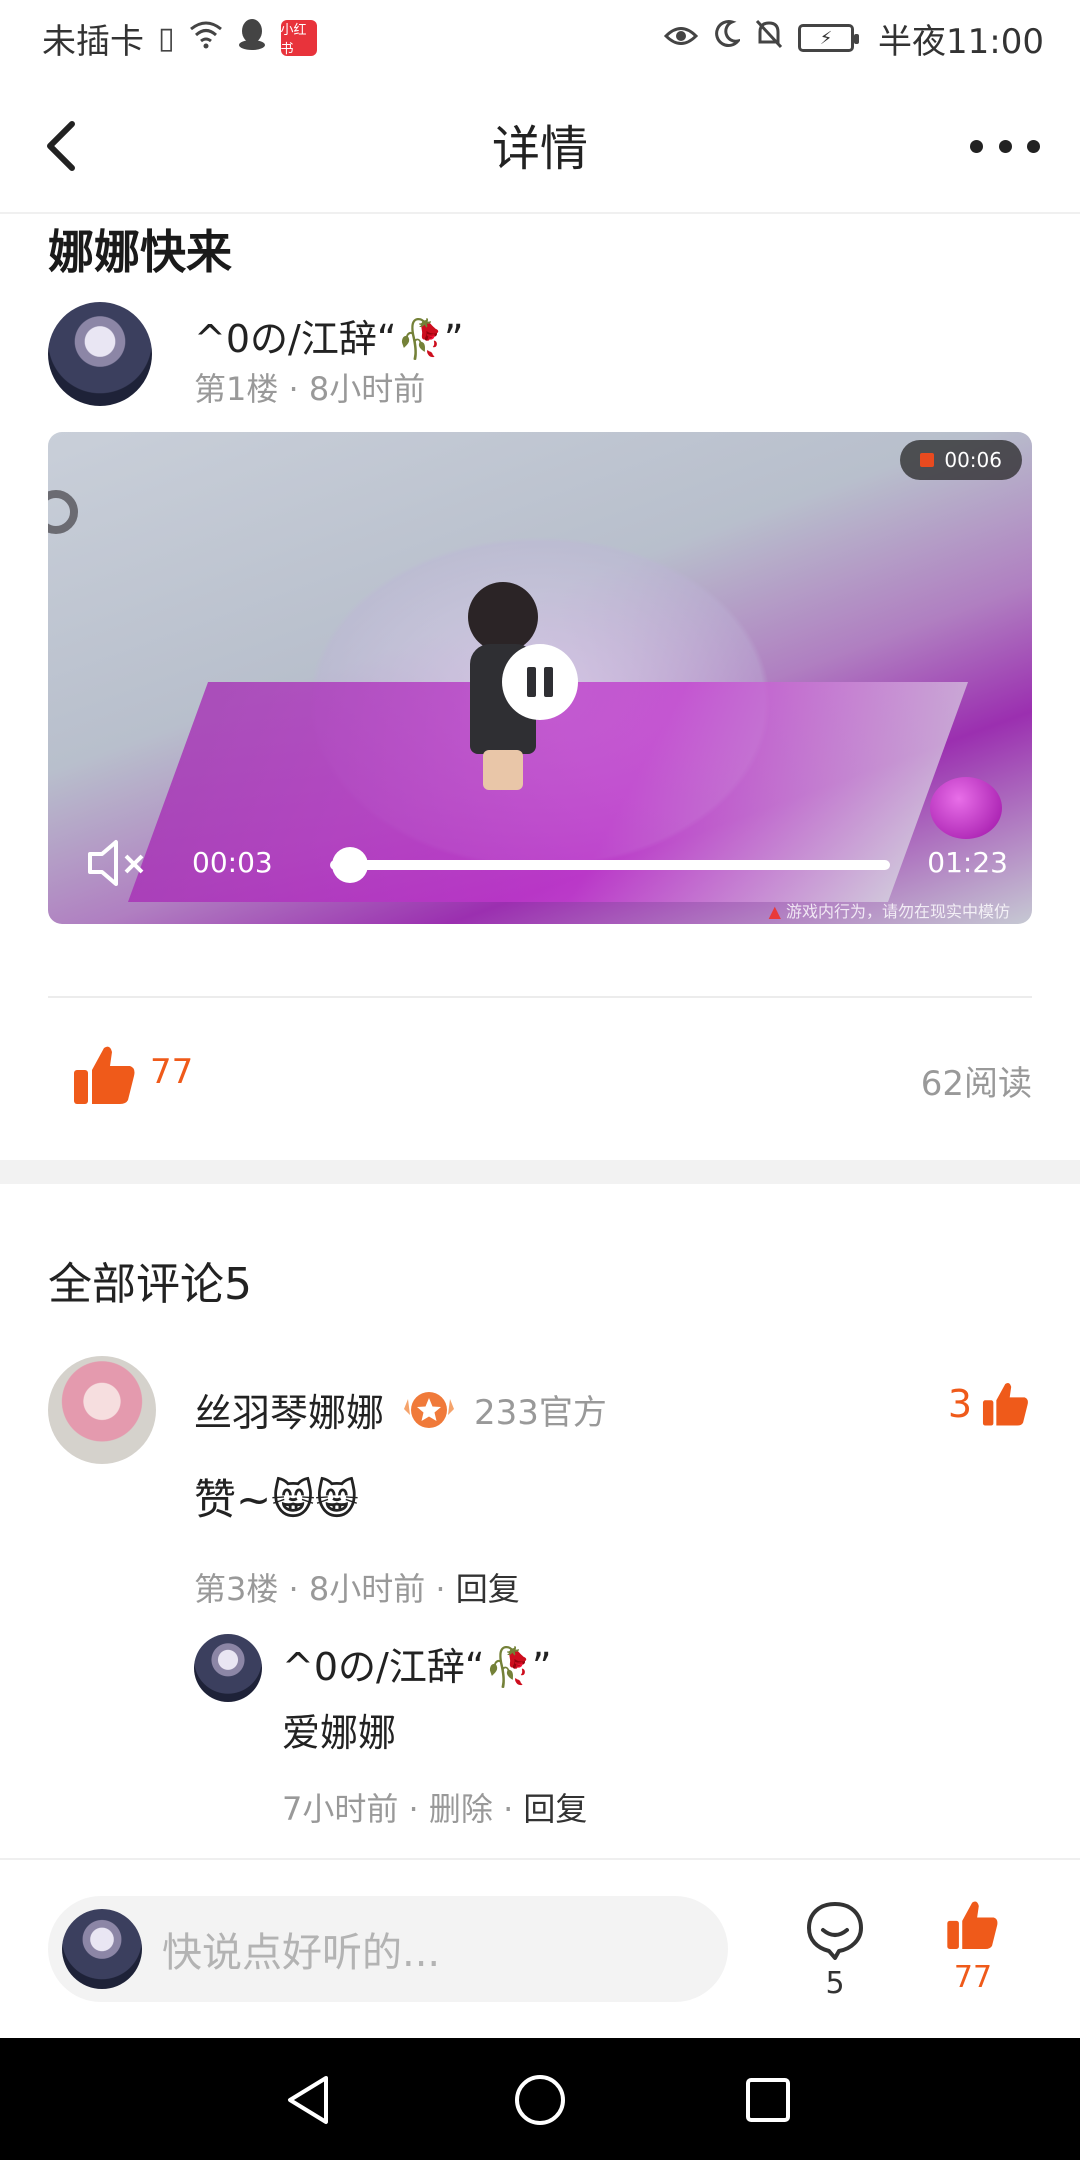  I want to click on bottom-like-button: 77, so click(973, 1951).